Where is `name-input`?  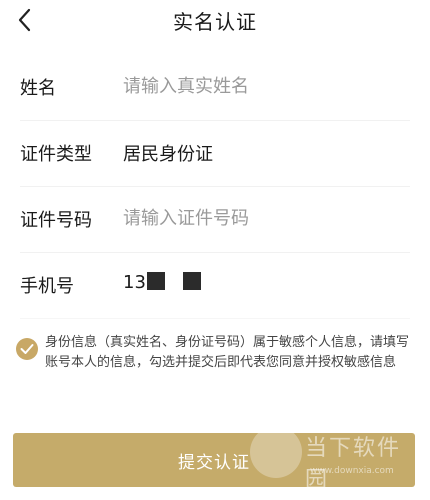 name-input is located at coordinates (263, 86).